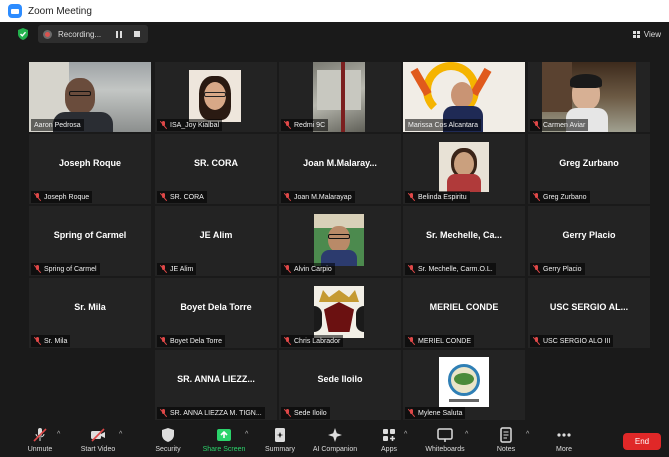  I want to click on video-tile: Joan M.Malaray... Joan M.Malarayap, so click(340, 169).